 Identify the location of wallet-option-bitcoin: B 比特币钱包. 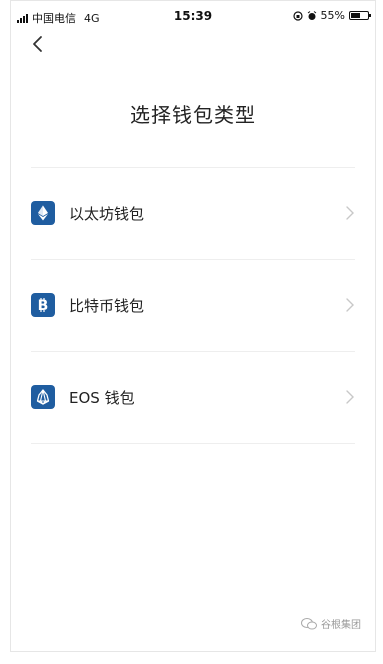
(193, 305).